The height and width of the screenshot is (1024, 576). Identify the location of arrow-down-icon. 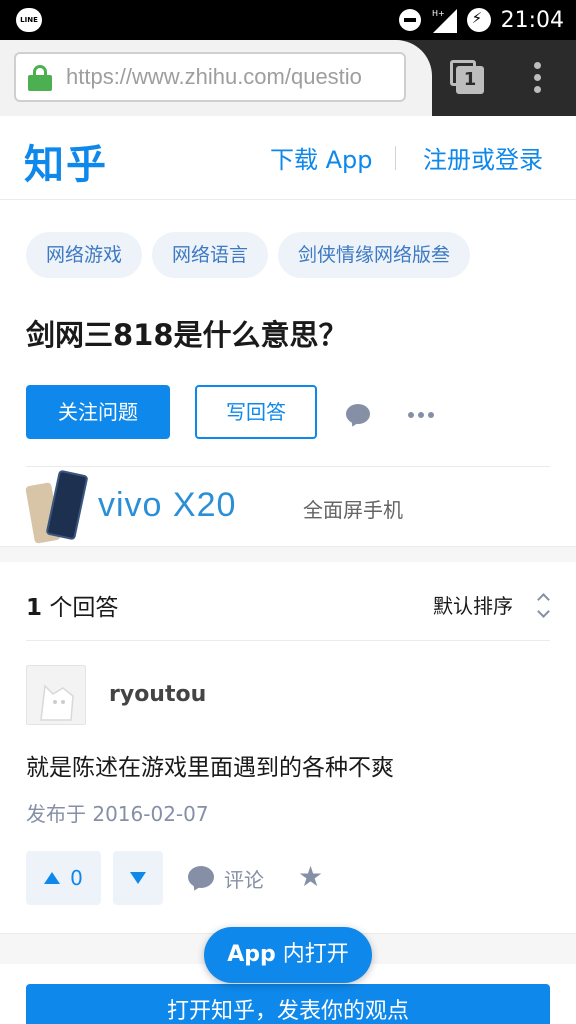
(138, 878).